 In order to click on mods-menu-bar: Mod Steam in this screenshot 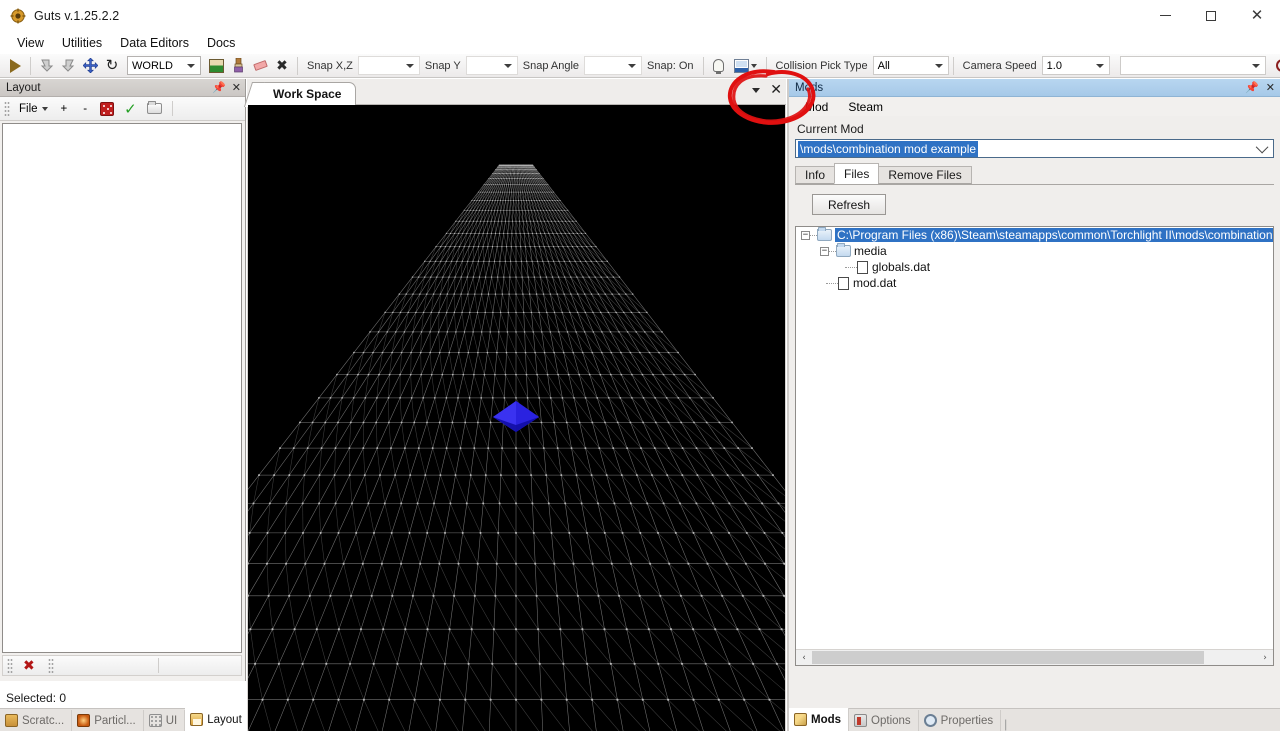, I will do `click(1034, 106)`.